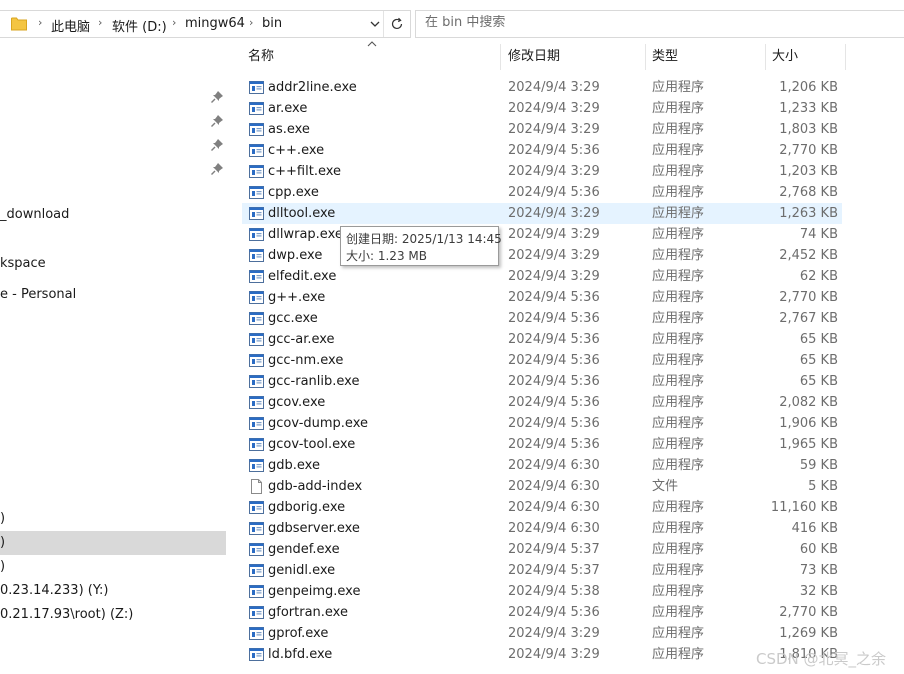 The width and height of the screenshot is (904, 674). Describe the element at coordinates (542, 423) in the screenshot. I see `file-row: gcov-dump.exe 2024/9/4 5:36 应用程序 1,906 KB` at that location.